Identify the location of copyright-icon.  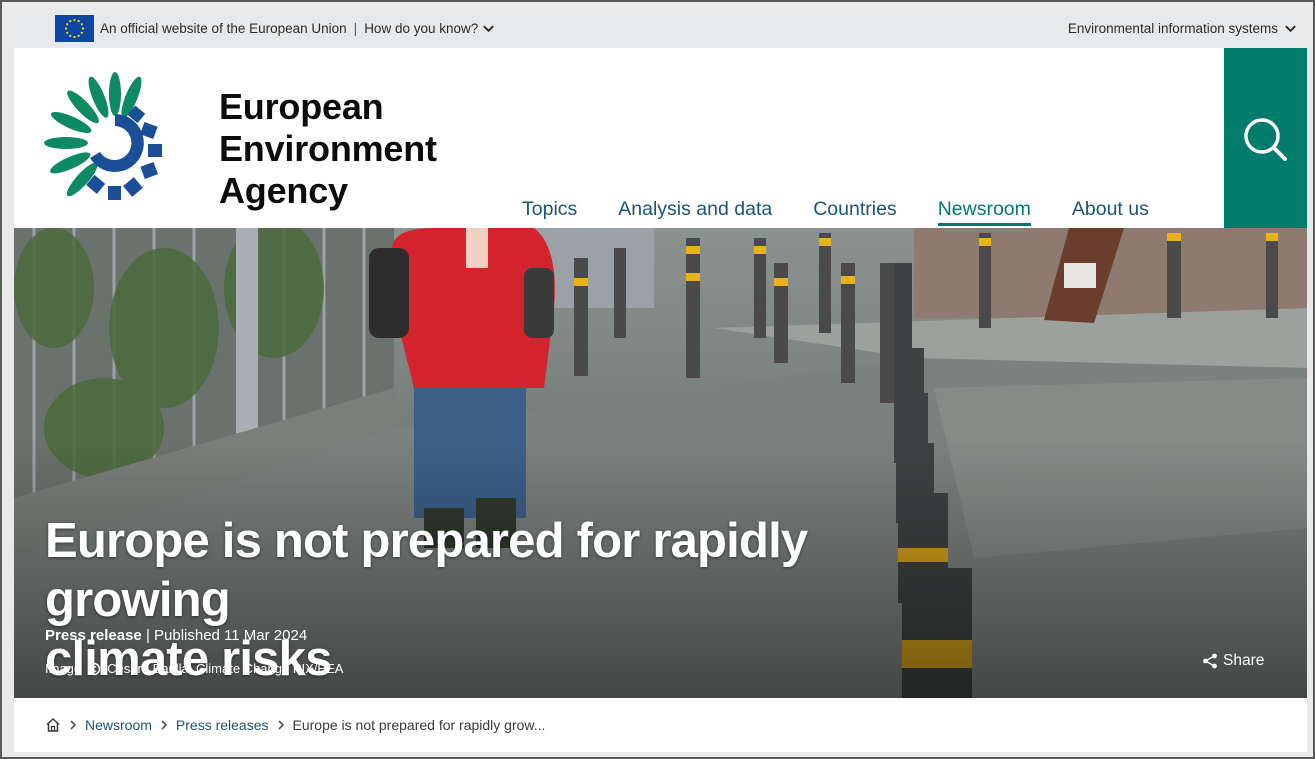
(94, 668).